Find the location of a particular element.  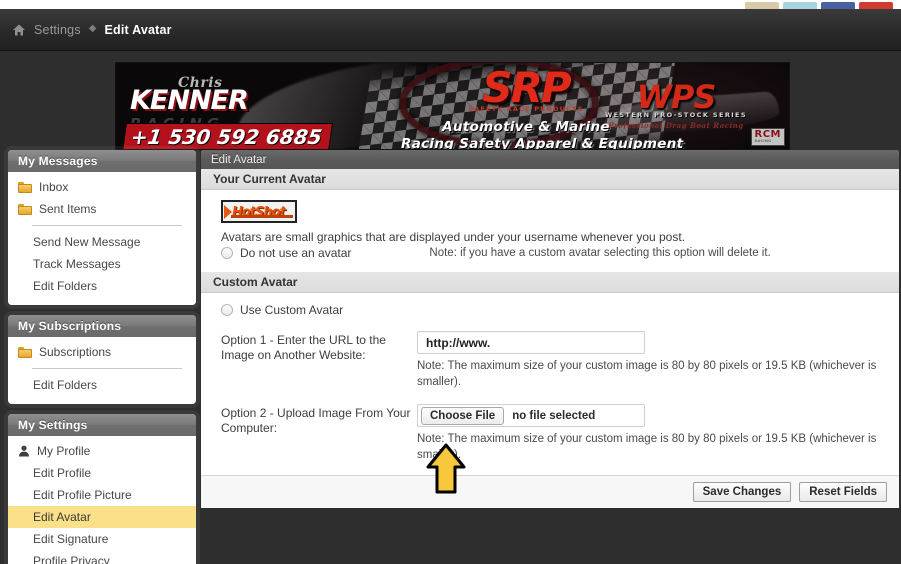

sidebar-item-label: Profile Privacy is located at coordinates (71, 559).